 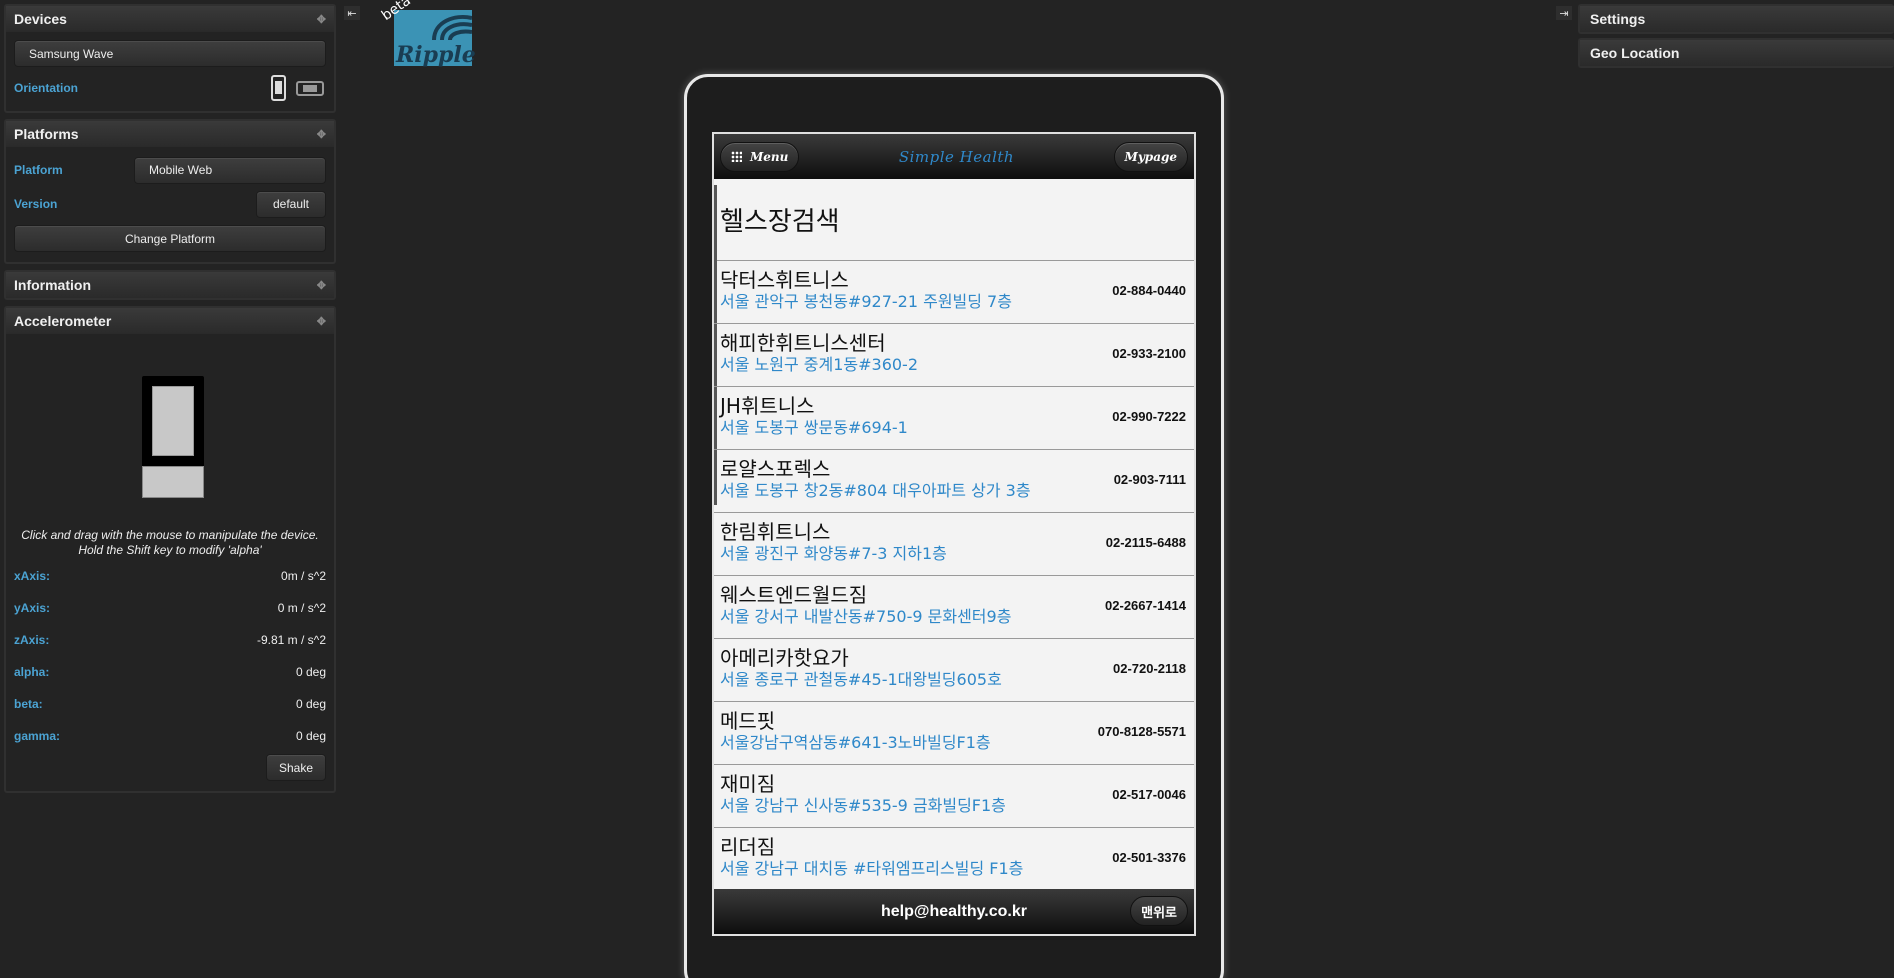 I want to click on accelerometer-row-label: gamma:, so click(x=37, y=736).